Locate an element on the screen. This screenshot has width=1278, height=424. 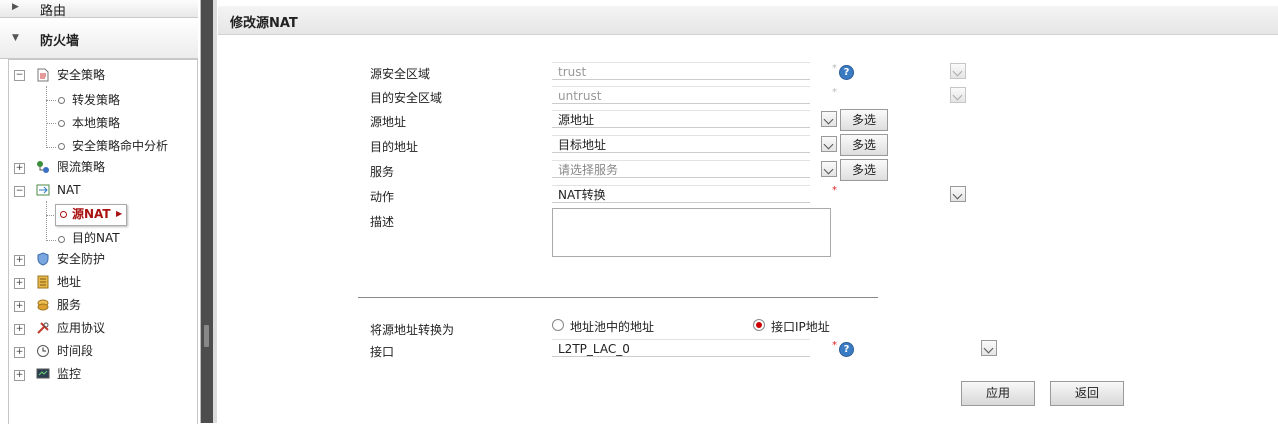
interface-select: L2TP_LAC_0 is located at coordinates (681, 348).